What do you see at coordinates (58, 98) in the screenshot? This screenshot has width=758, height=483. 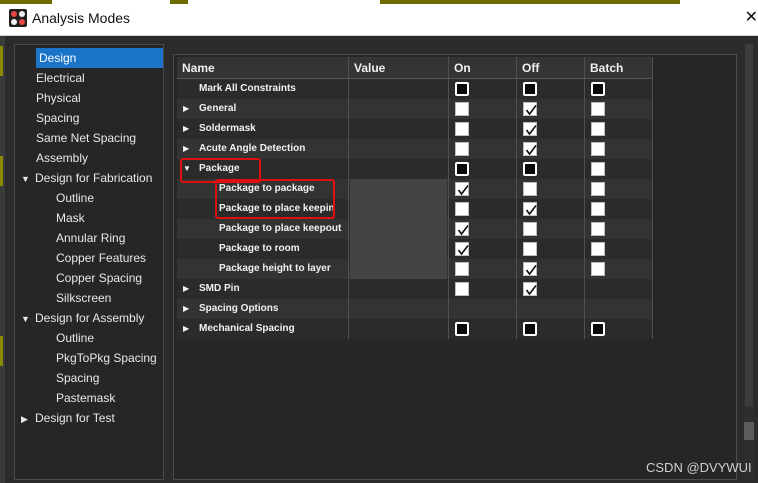 I see `sidebar-item: Physical` at bounding box center [58, 98].